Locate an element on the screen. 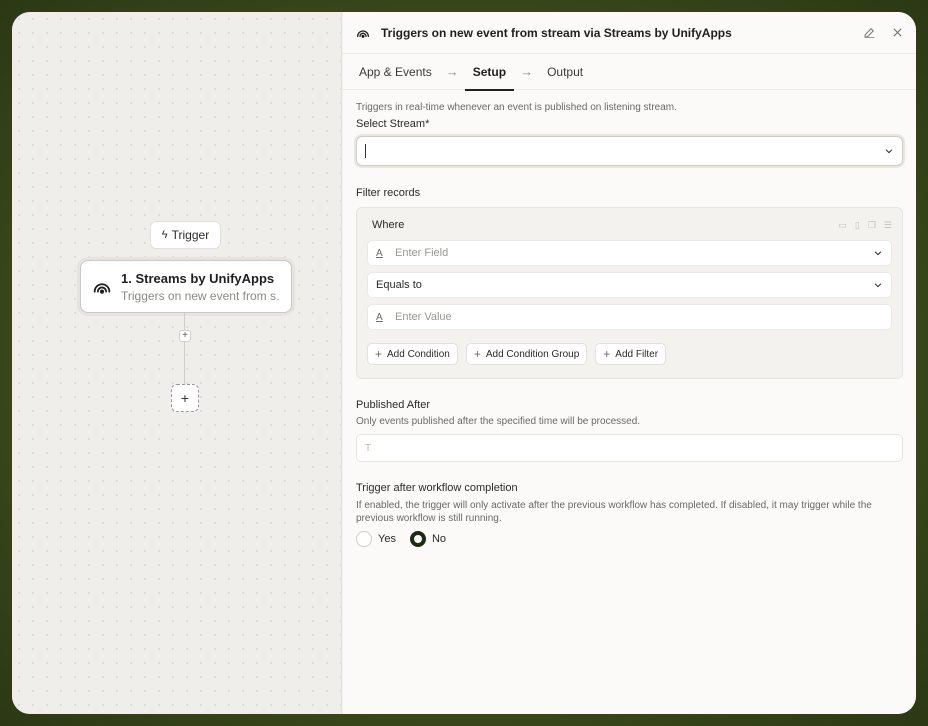 The height and width of the screenshot is (726, 928). filter-records-label: Filter records is located at coordinates (388, 193).